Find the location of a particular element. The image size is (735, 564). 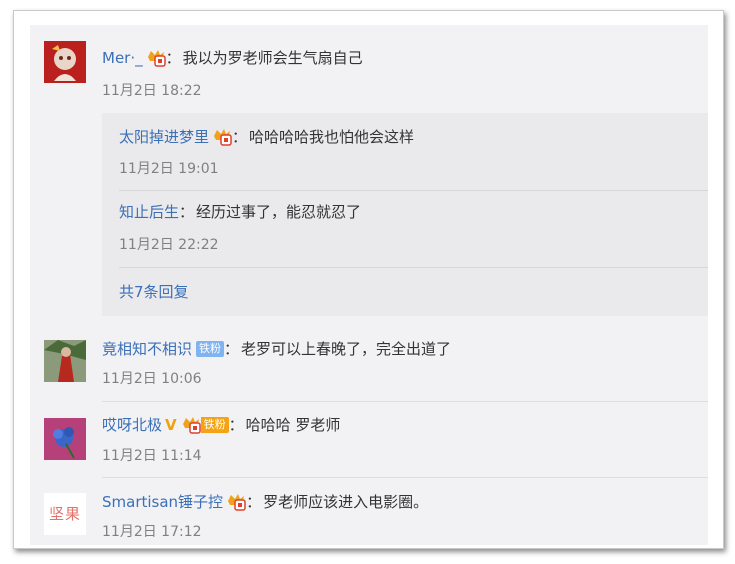

reply-time: 11月2日 22:22 is located at coordinates (169, 245).